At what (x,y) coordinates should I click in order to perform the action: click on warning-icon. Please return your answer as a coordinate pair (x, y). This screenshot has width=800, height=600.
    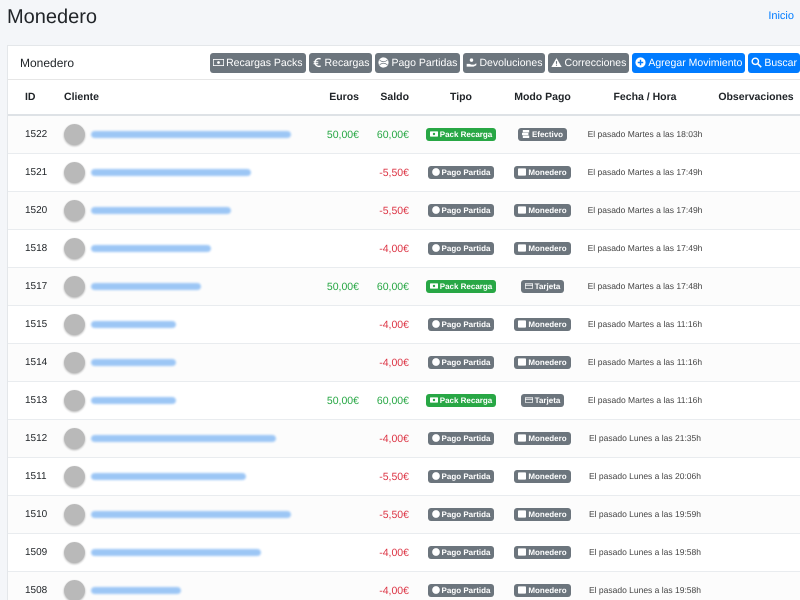
    Looking at the image, I should click on (556, 62).